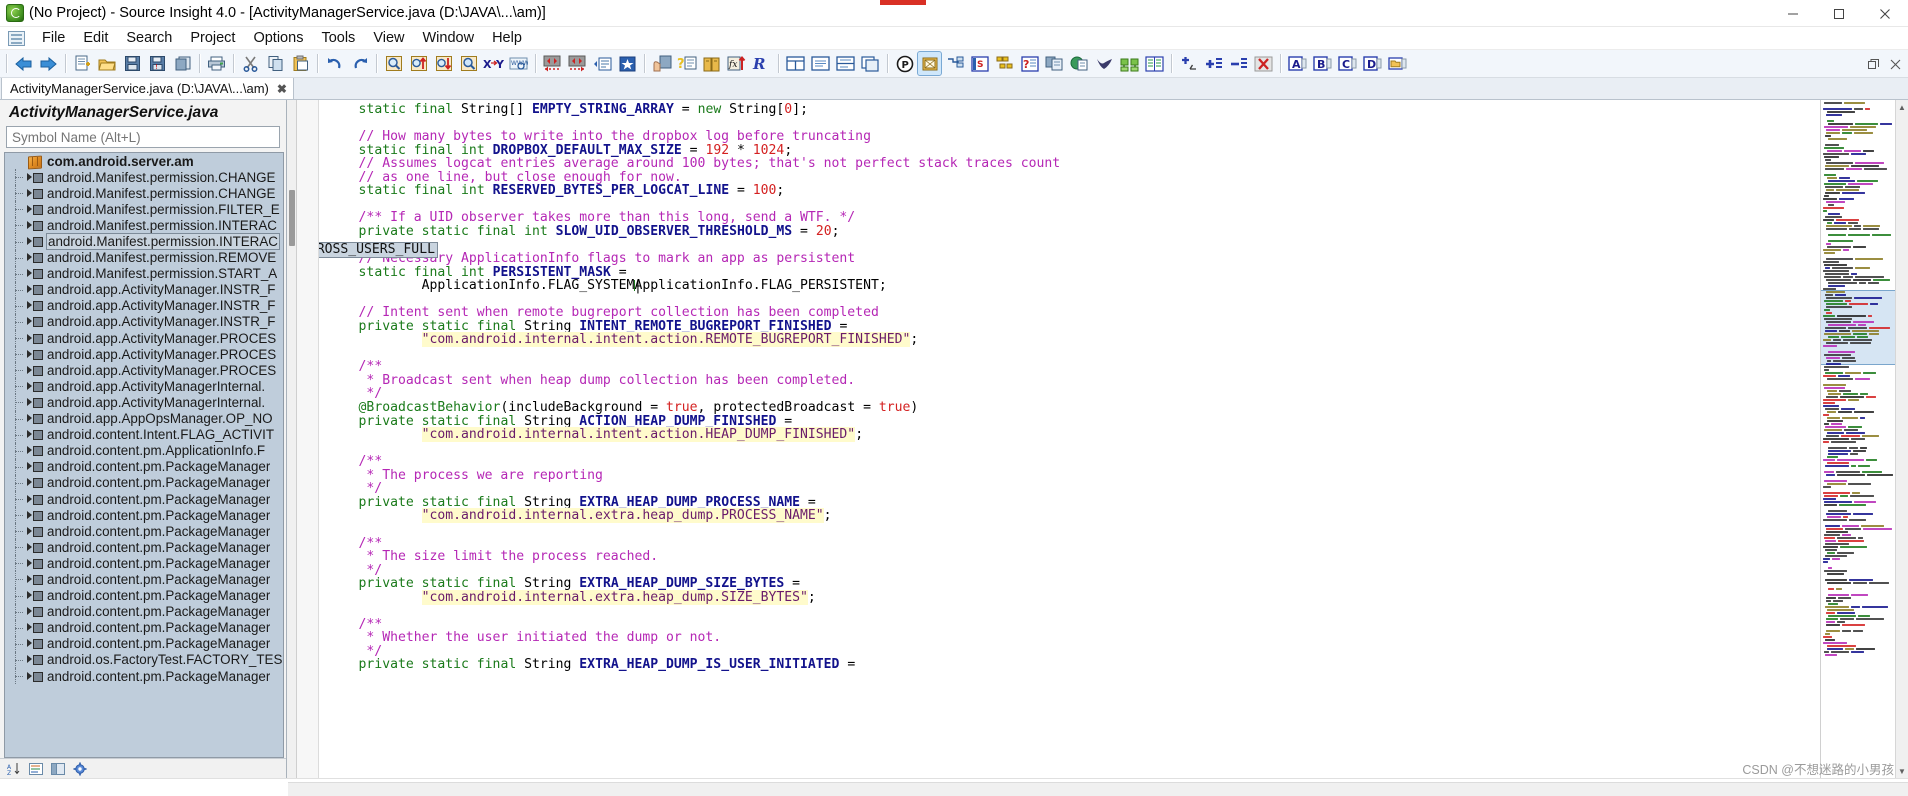 This screenshot has width=1908, height=796. Describe the element at coordinates (979, 63) in the screenshot. I see `symbol-info-icon: S` at that location.